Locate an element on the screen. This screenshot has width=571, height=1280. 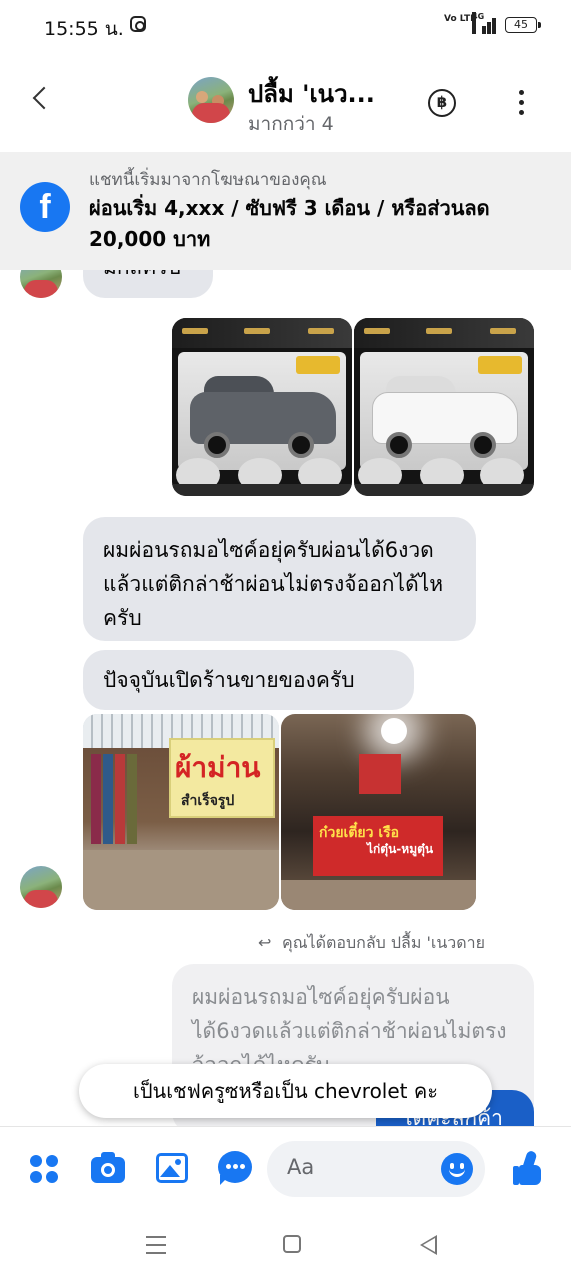
recent-apps-icon is located at coordinates (156, 1245).